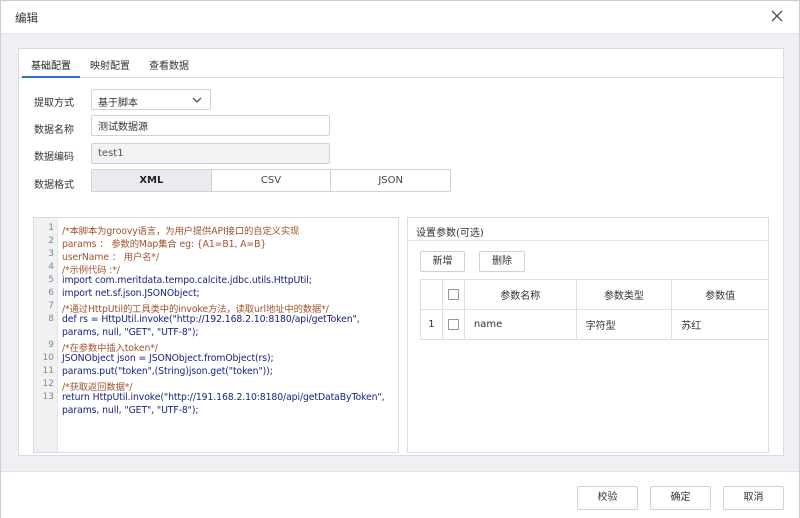 This screenshot has width=800, height=518. I want to click on close-icon, so click(777, 16).